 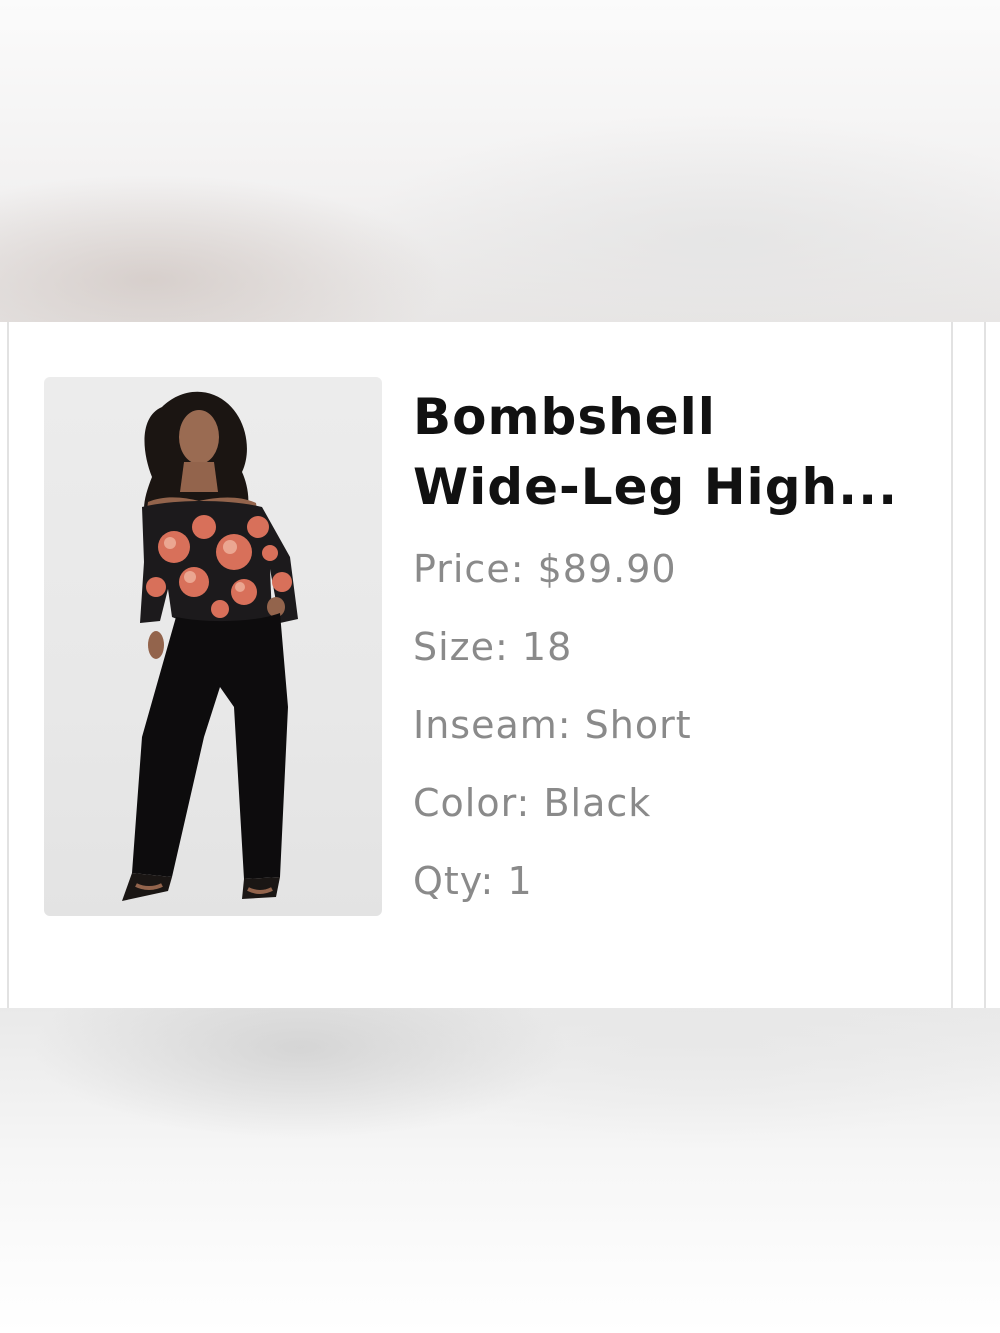 I want to click on inseam-value: Short, so click(x=638, y=725).